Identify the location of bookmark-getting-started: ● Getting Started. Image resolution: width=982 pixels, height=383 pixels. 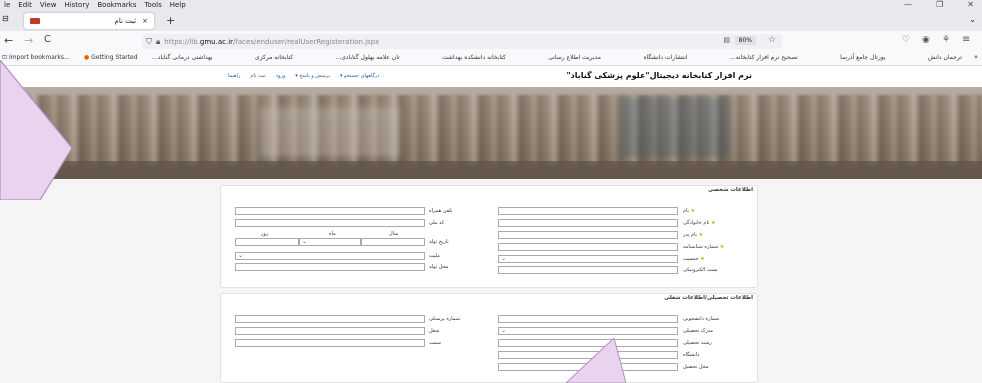
(111, 57).